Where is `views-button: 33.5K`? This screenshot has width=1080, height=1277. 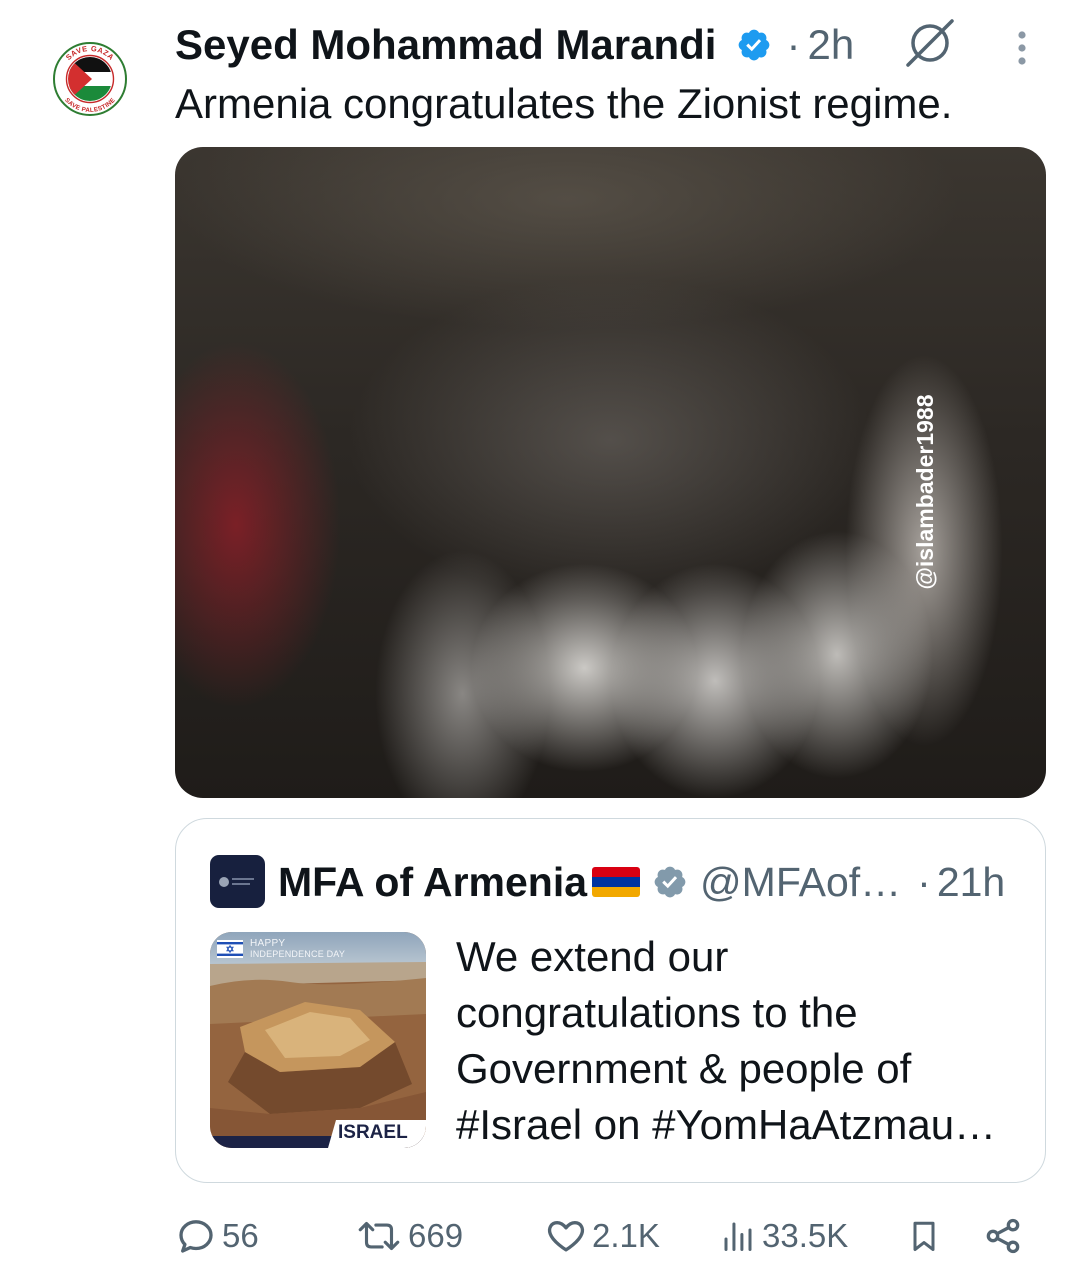 views-button: 33.5K is located at coordinates (784, 1236).